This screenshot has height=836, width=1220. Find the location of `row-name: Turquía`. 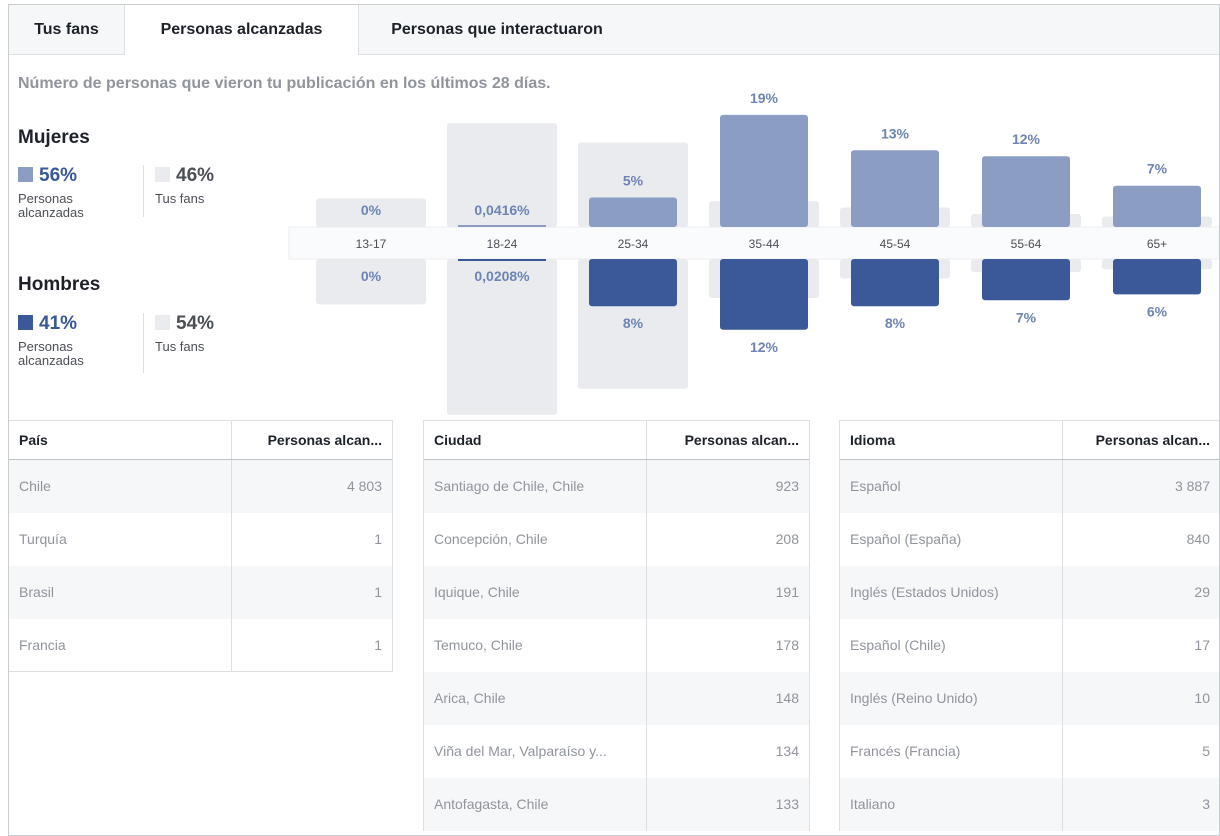

row-name: Turquía is located at coordinates (43, 539).